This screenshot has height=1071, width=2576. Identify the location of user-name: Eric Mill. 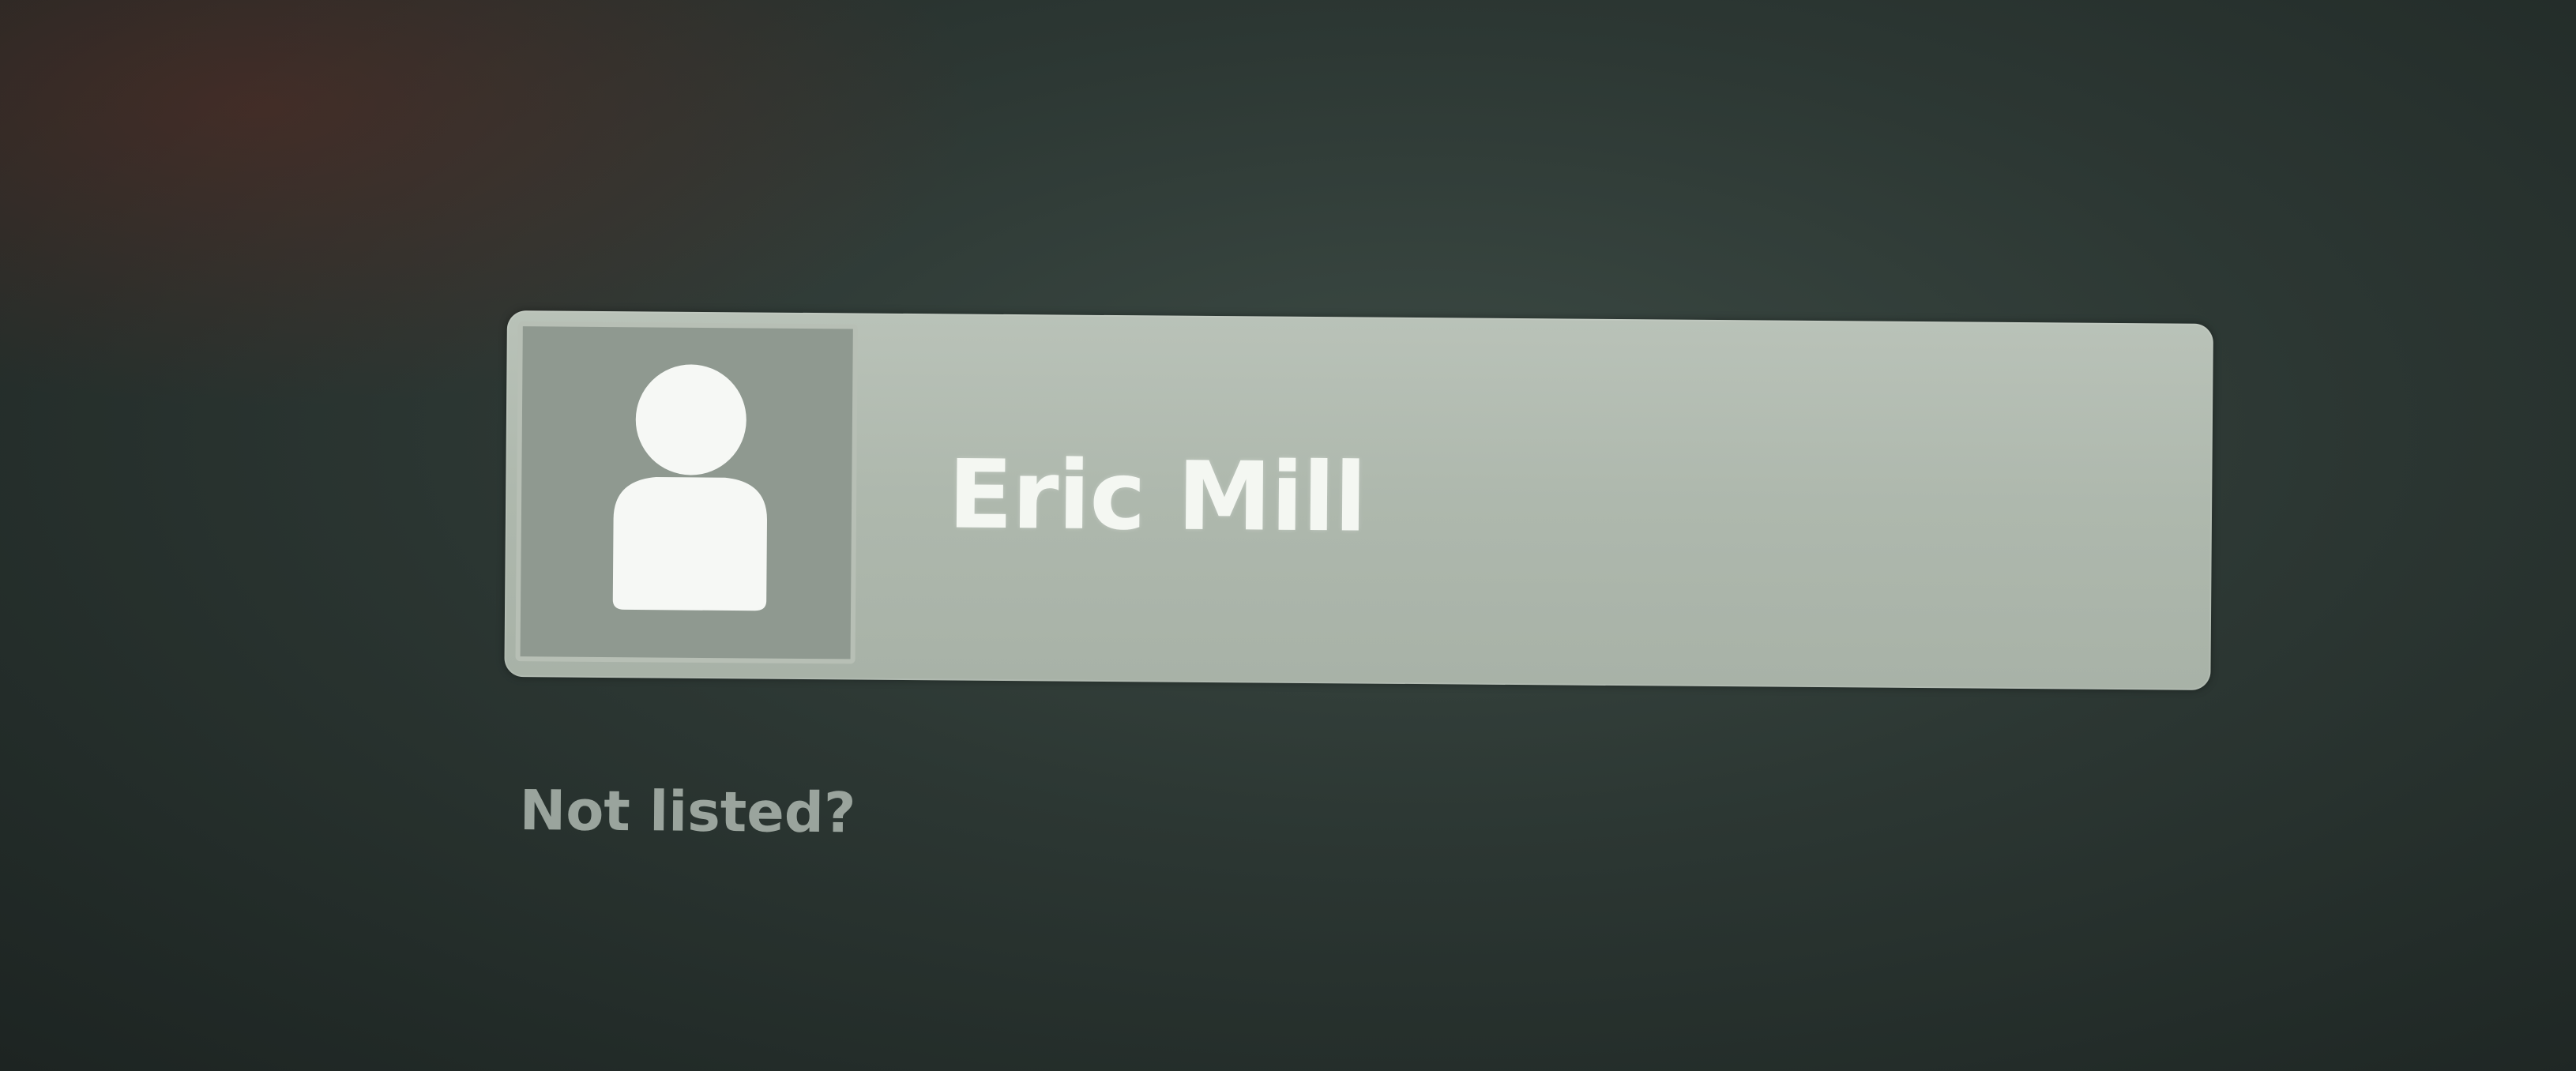
(1157, 497).